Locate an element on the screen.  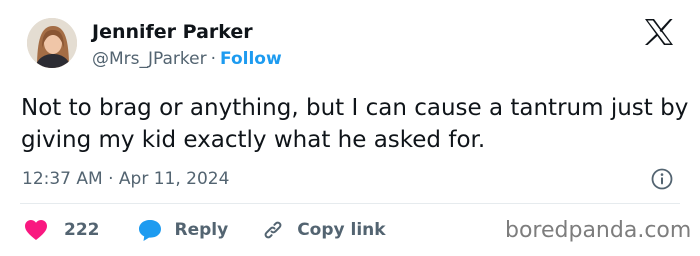
copy-link-label: Copy link is located at coordinates (341, 230).